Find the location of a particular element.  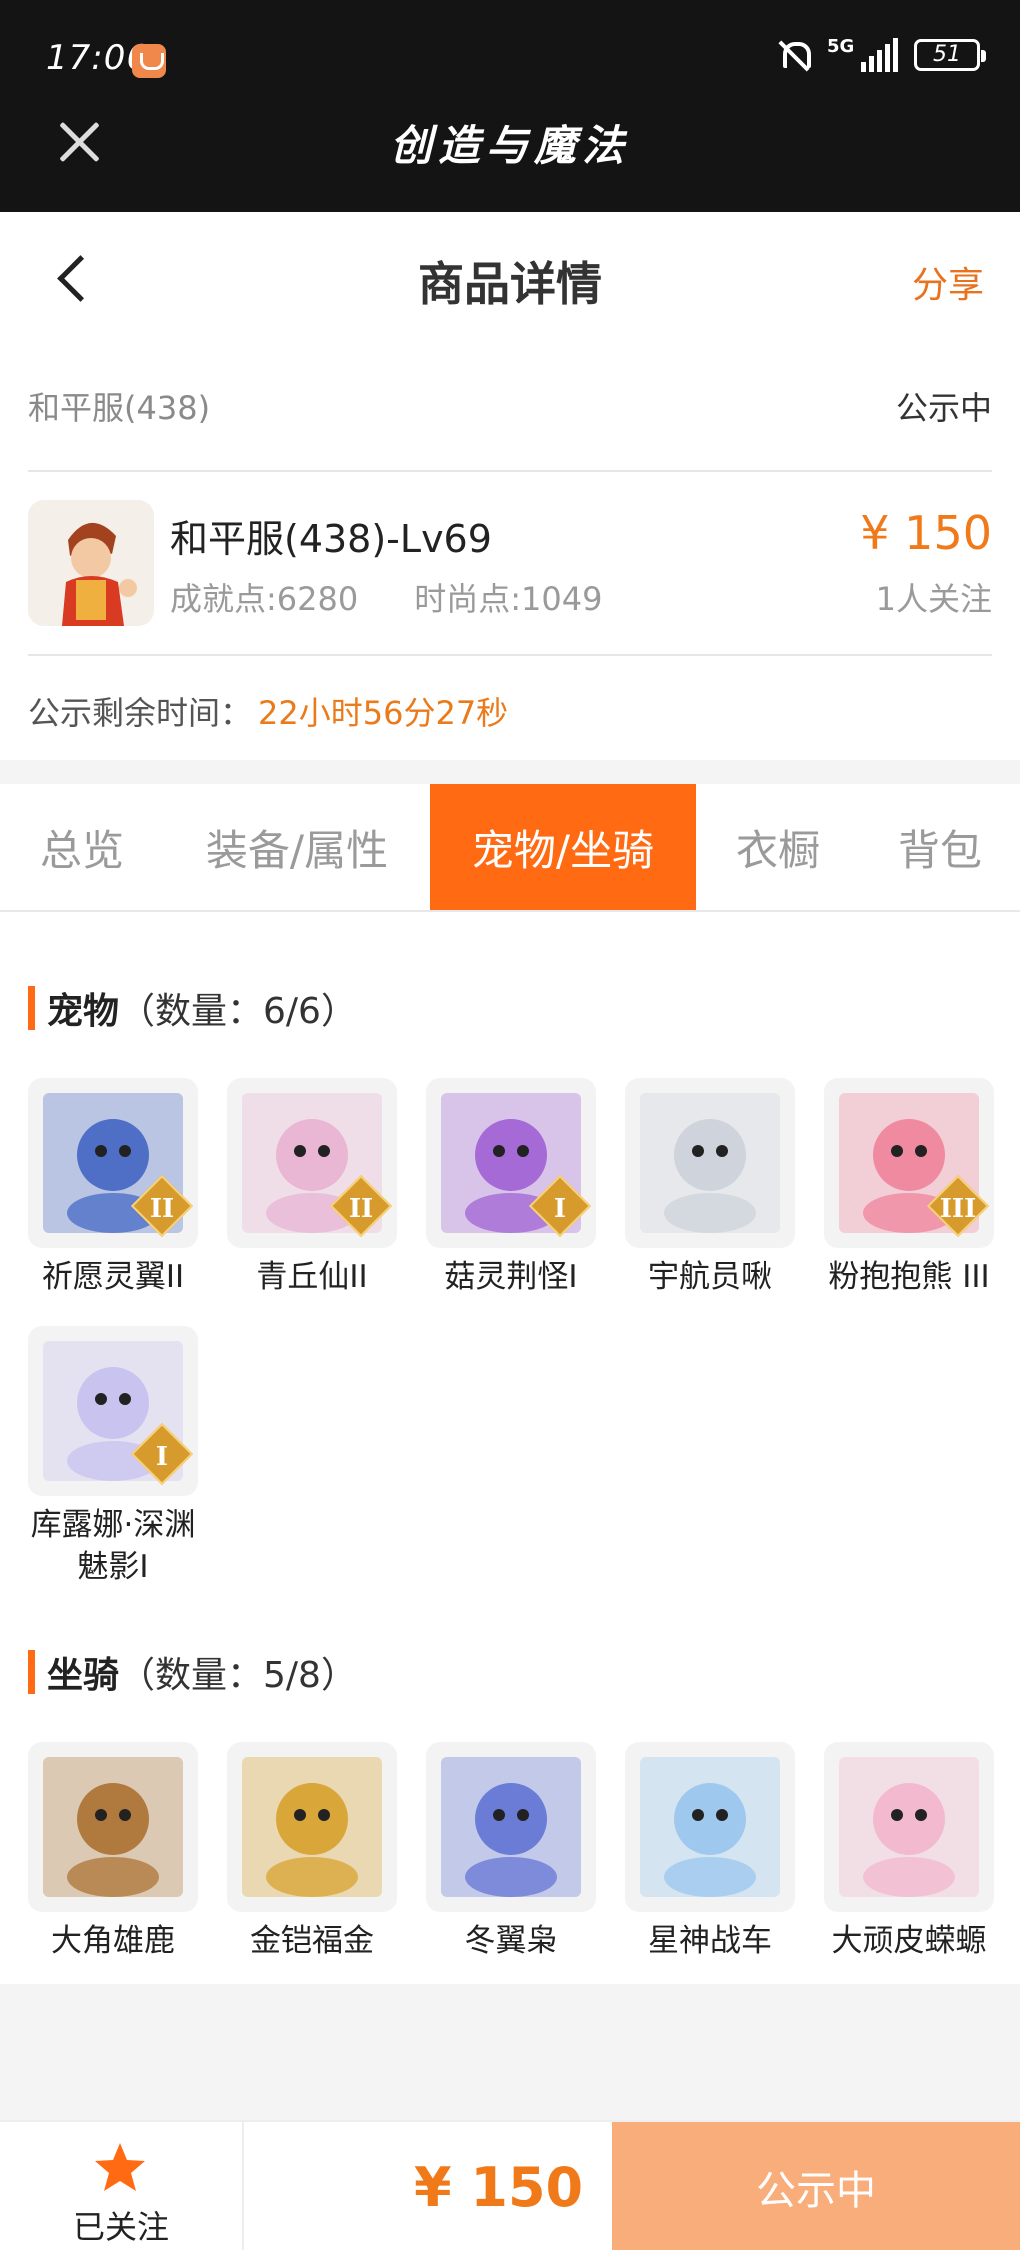

follow-button: 已关注 is located at coordinates (122, 2186).